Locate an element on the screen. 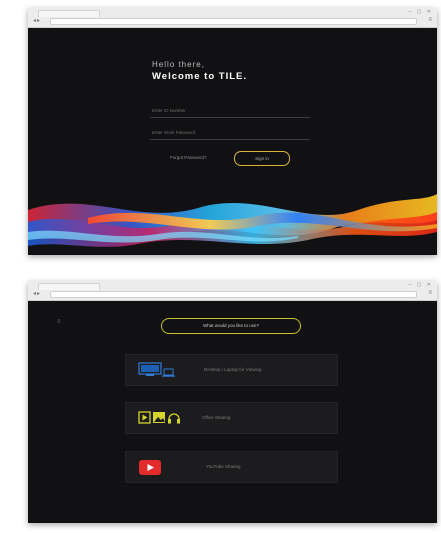 The width and height of the screenshot is (441, 533). option-card-office: Office Sharing is located at coordinates (231, 418).